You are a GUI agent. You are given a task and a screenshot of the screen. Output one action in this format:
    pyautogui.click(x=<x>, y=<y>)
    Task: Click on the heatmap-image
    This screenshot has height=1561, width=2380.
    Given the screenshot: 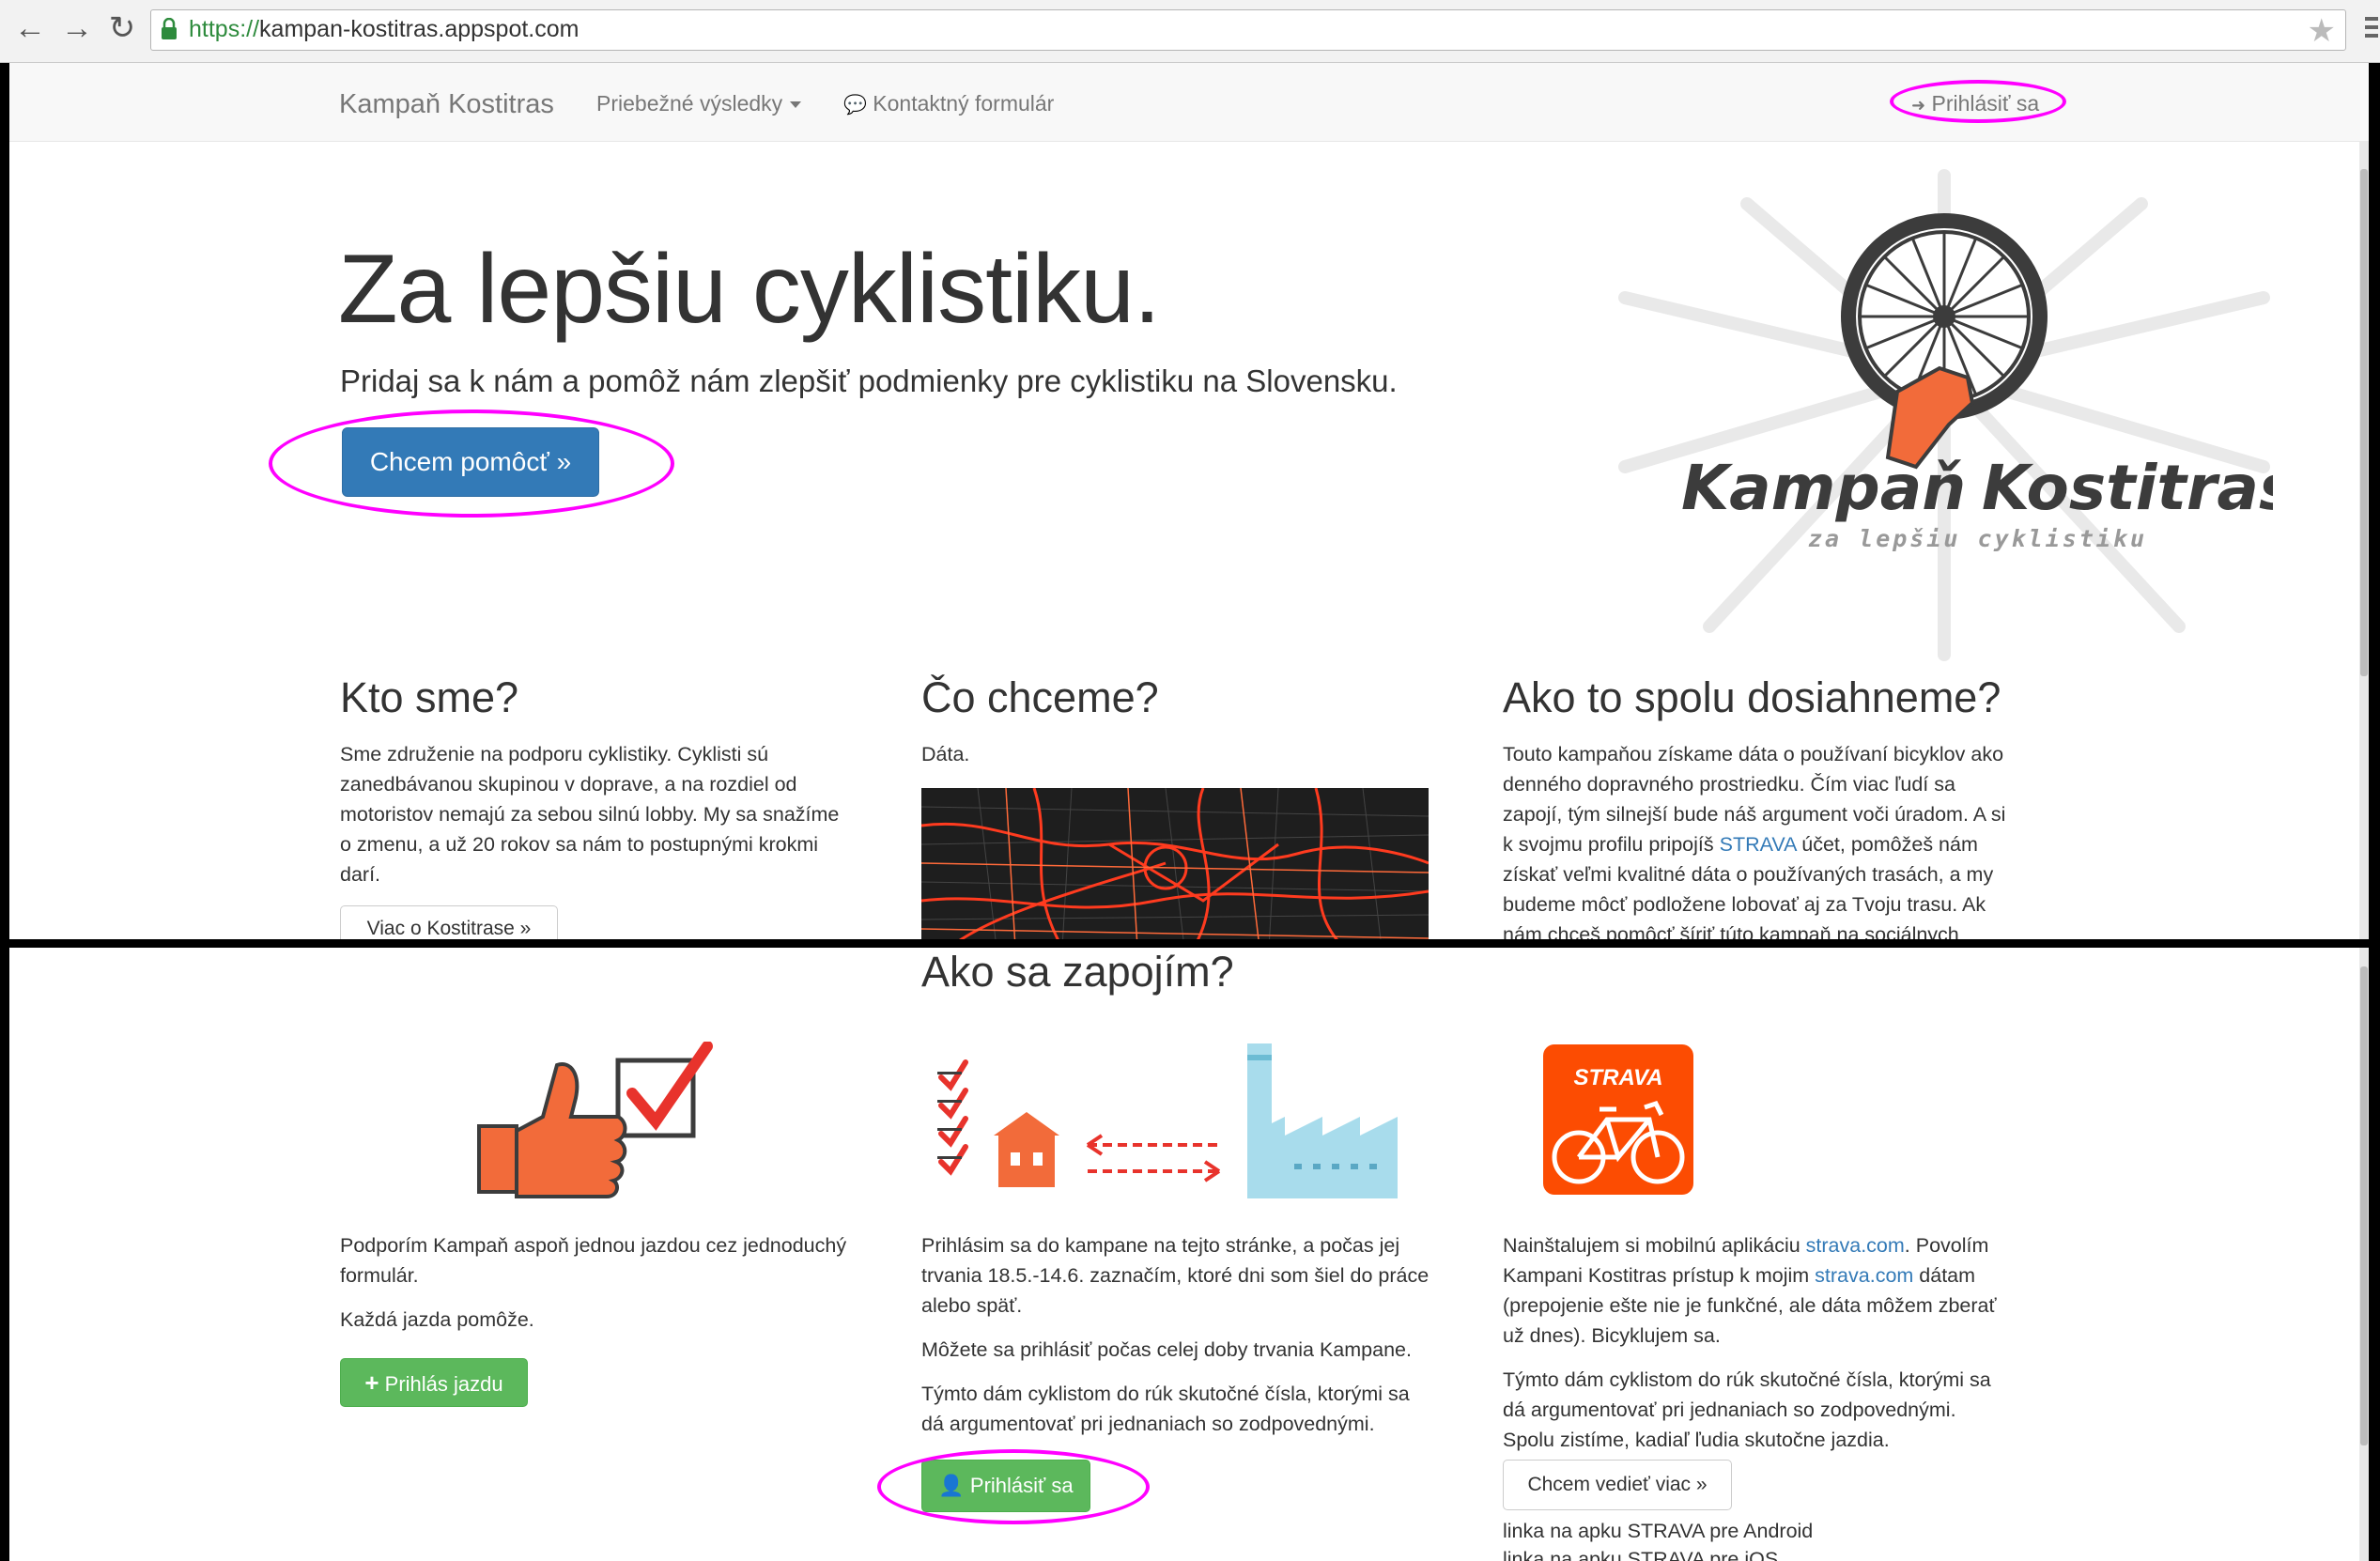 What is the action you would take?
    pyautogui.click(x=1175, y=863)
    